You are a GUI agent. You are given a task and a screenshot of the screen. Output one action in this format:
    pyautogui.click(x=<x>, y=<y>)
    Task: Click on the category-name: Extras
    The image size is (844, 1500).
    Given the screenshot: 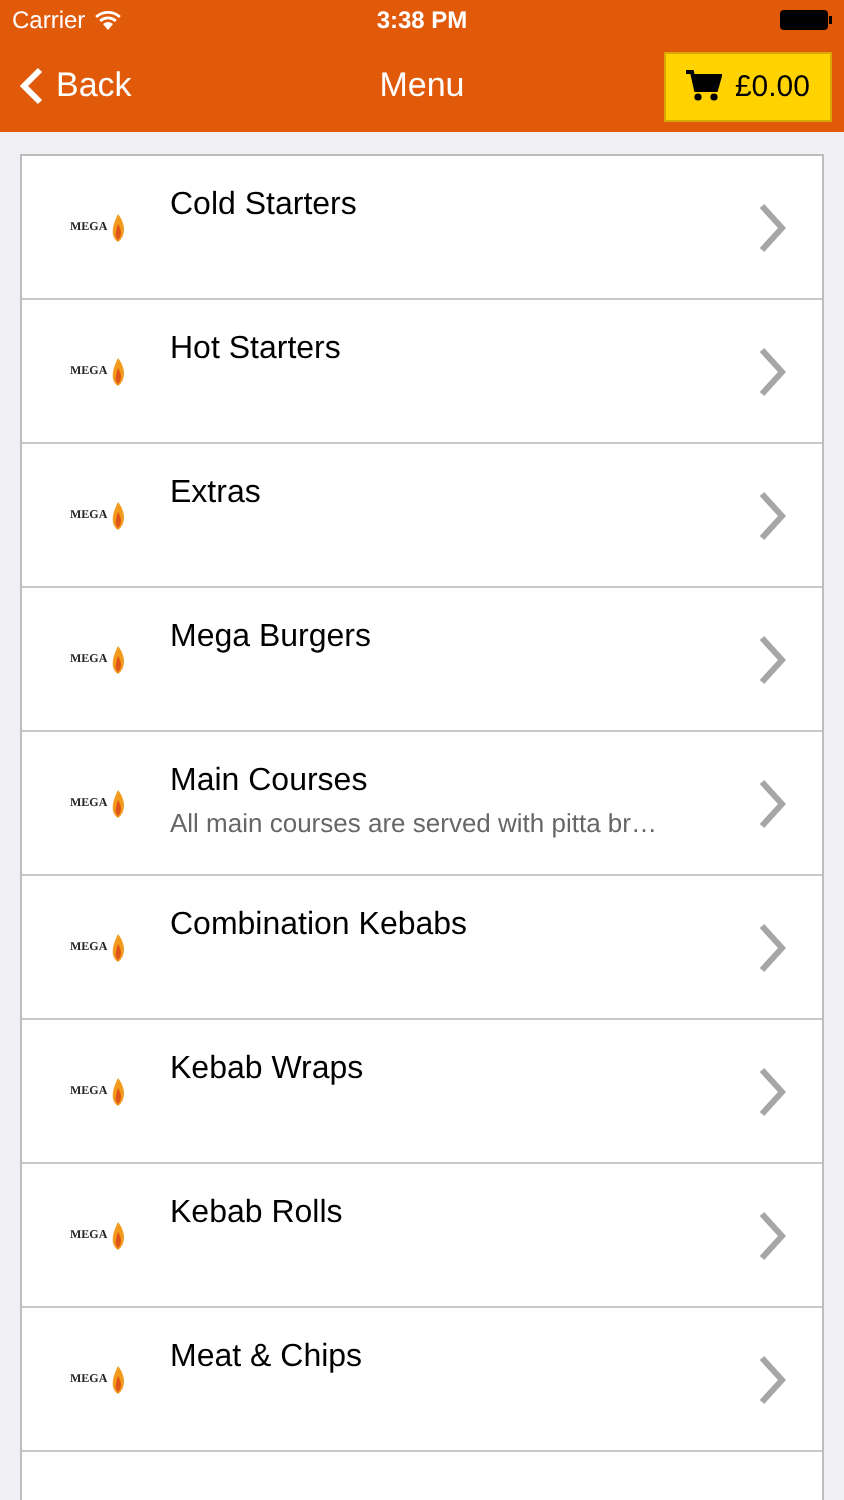 What is the action you would take?
    pyautogui.click(x=216, y=494)
    